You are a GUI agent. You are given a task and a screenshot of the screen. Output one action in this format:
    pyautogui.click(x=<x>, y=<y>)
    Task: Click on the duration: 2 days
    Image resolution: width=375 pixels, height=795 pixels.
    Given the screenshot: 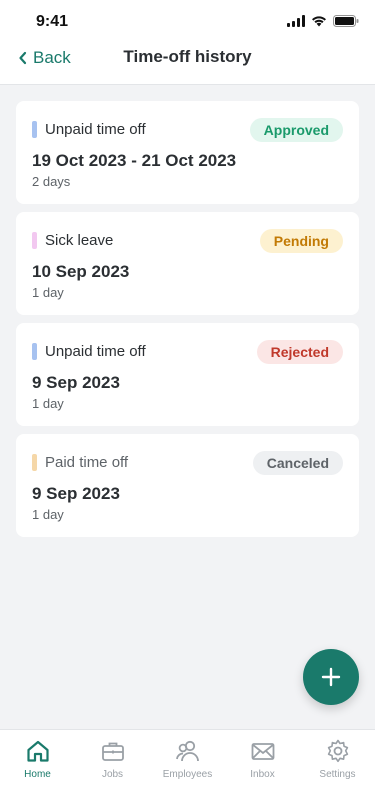 What is the action you would take?
    pyautogui.click(x=51, y=181)
    